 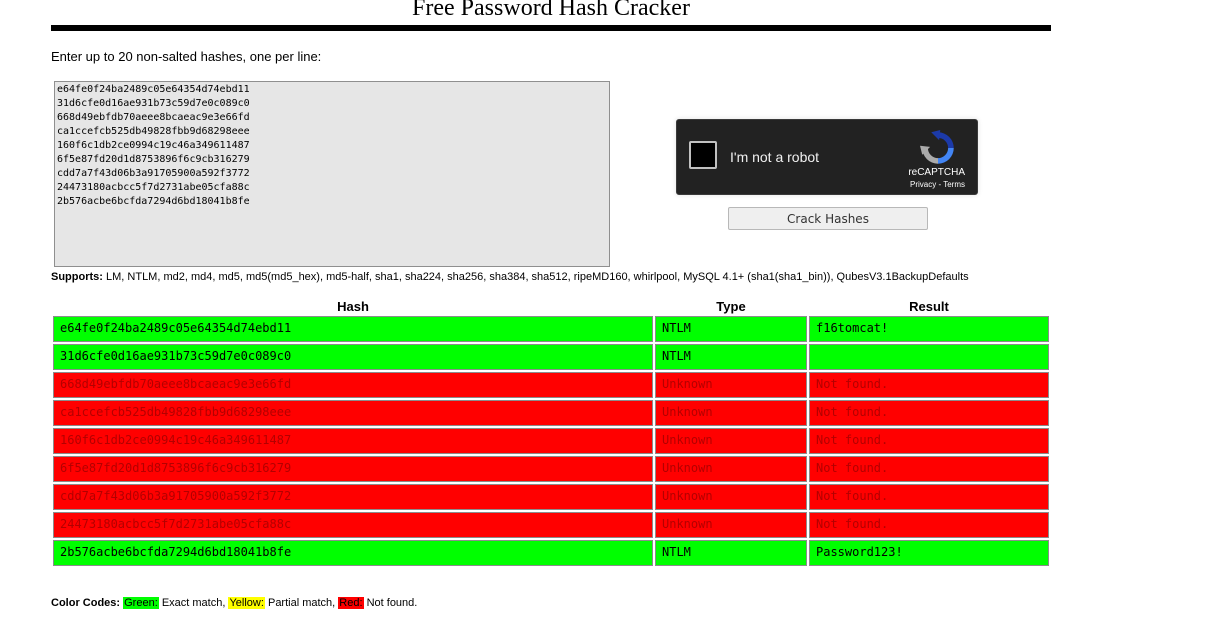 What do you see at coordinates (246, 603) in the screenshot?
I see `legend-swatch: Yellow:` at bounding box center [246, 603].